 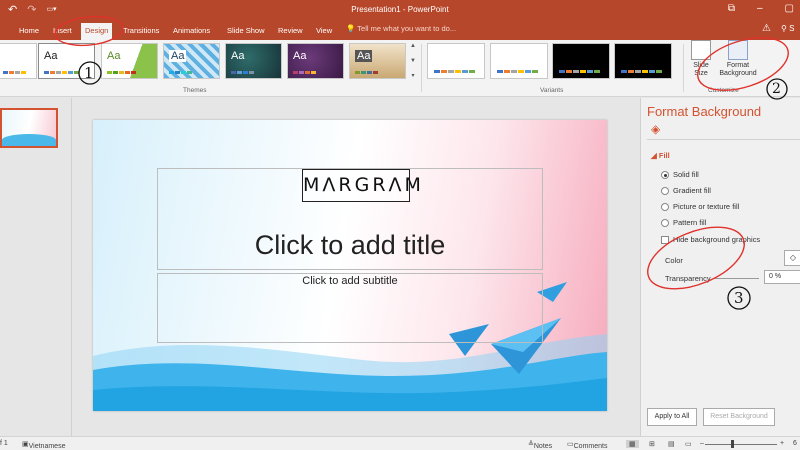 What do you see at coordinates (701, 50) in the screenshot?
I see `slide-size-icon` at bounding box center [701, 50].